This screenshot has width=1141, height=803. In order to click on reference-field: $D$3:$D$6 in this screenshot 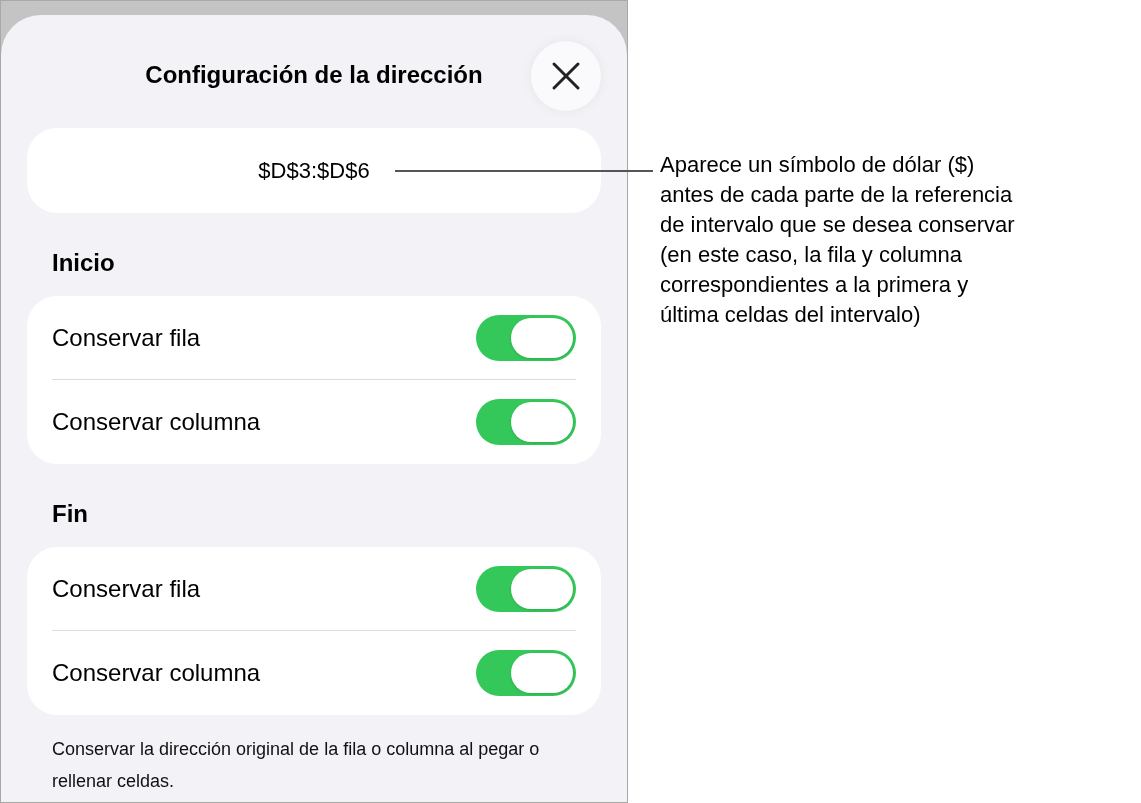, I will do `click(314, 170)`.